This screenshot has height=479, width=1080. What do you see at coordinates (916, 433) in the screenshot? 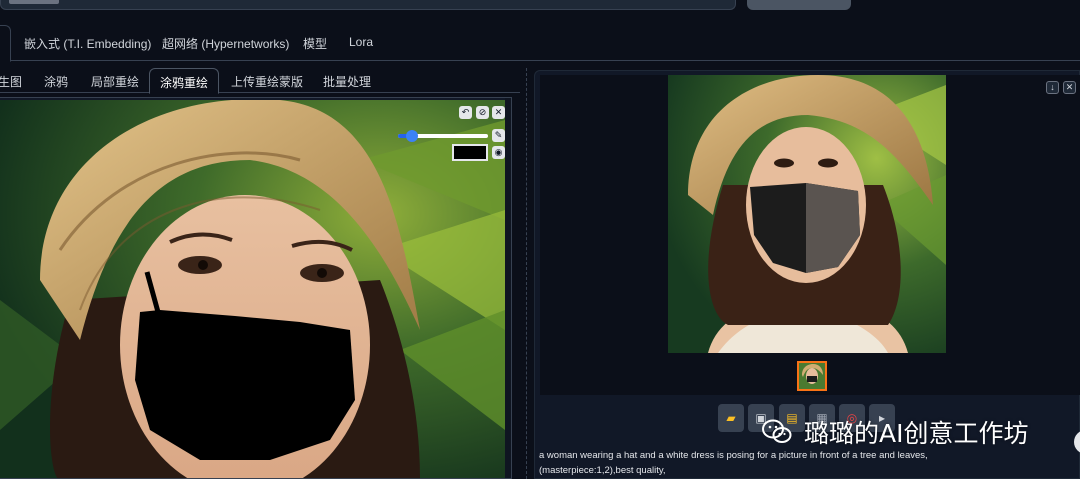
I see `watermark-text: 璐璐的AI创意工作坊` at bounding box center [916, 433].